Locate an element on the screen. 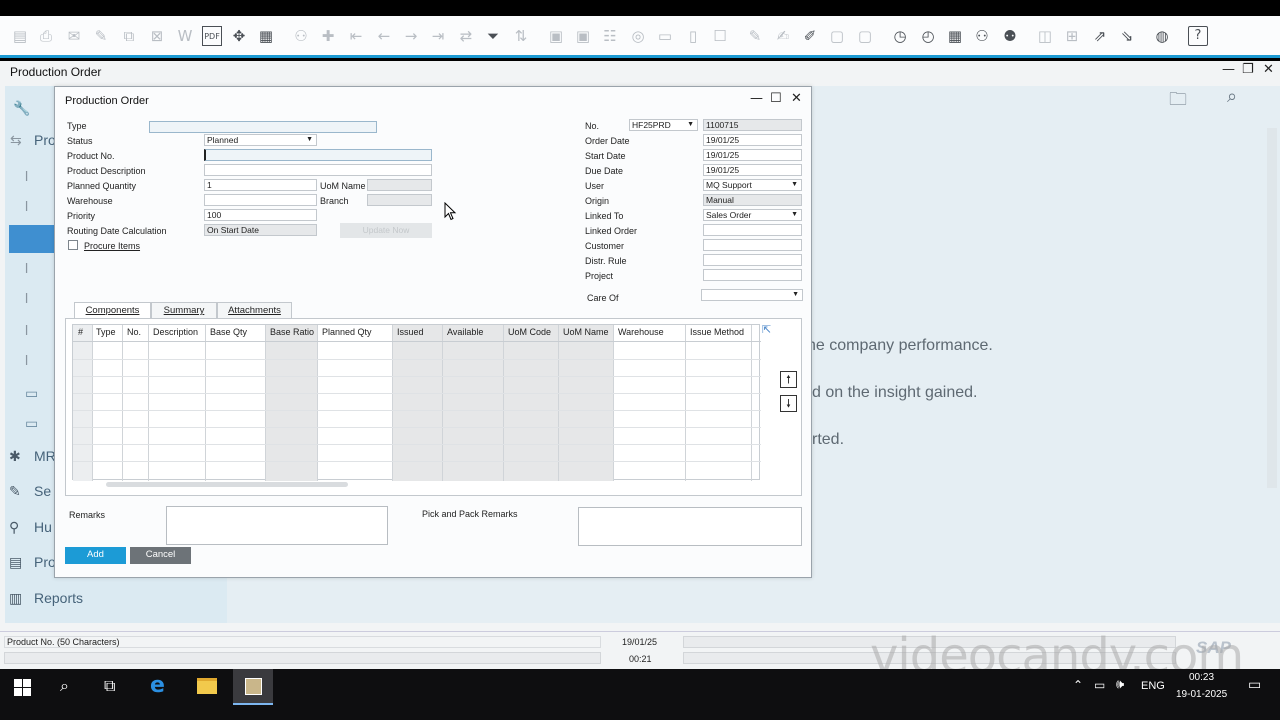  close-doc-icon: ⊠ is located at coordinates (157, 36).